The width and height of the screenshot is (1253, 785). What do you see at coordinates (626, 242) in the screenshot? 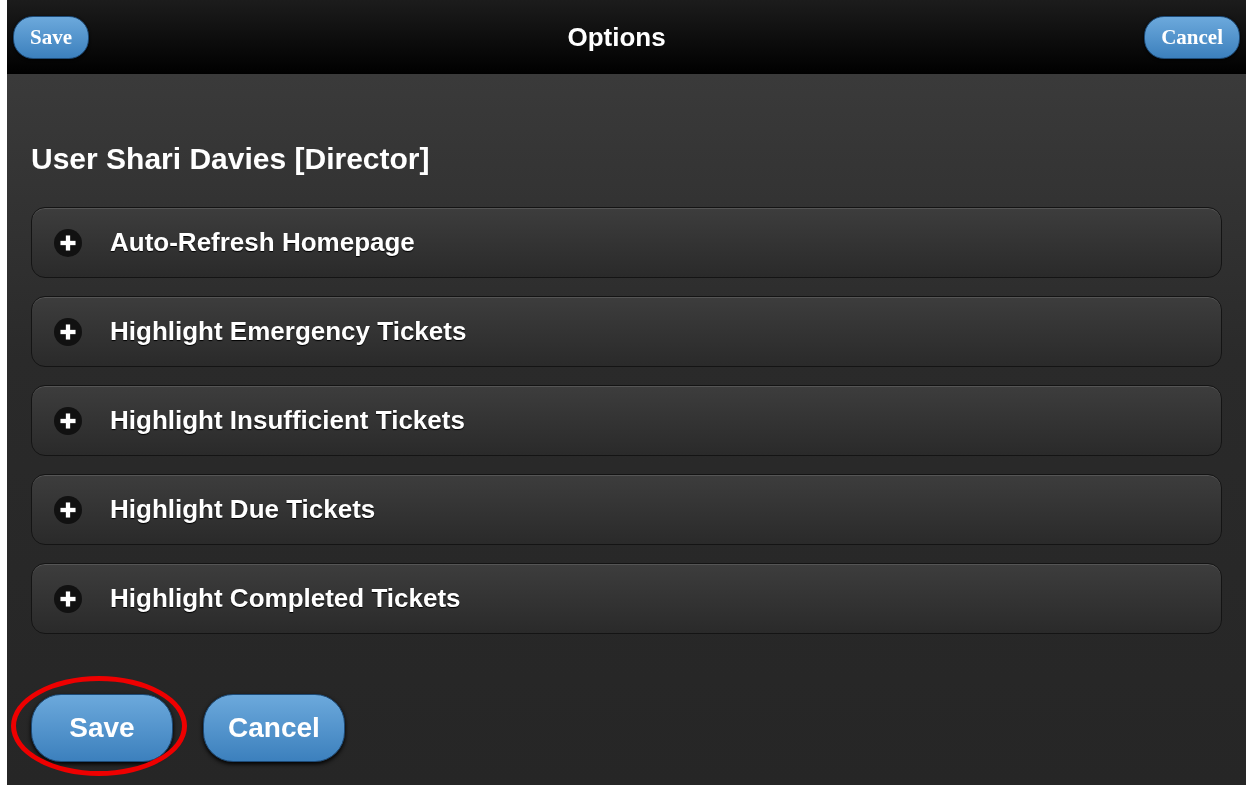
I see `collapsible-section: Auto-Refresh Homepage` at bounding box center [626, 242].